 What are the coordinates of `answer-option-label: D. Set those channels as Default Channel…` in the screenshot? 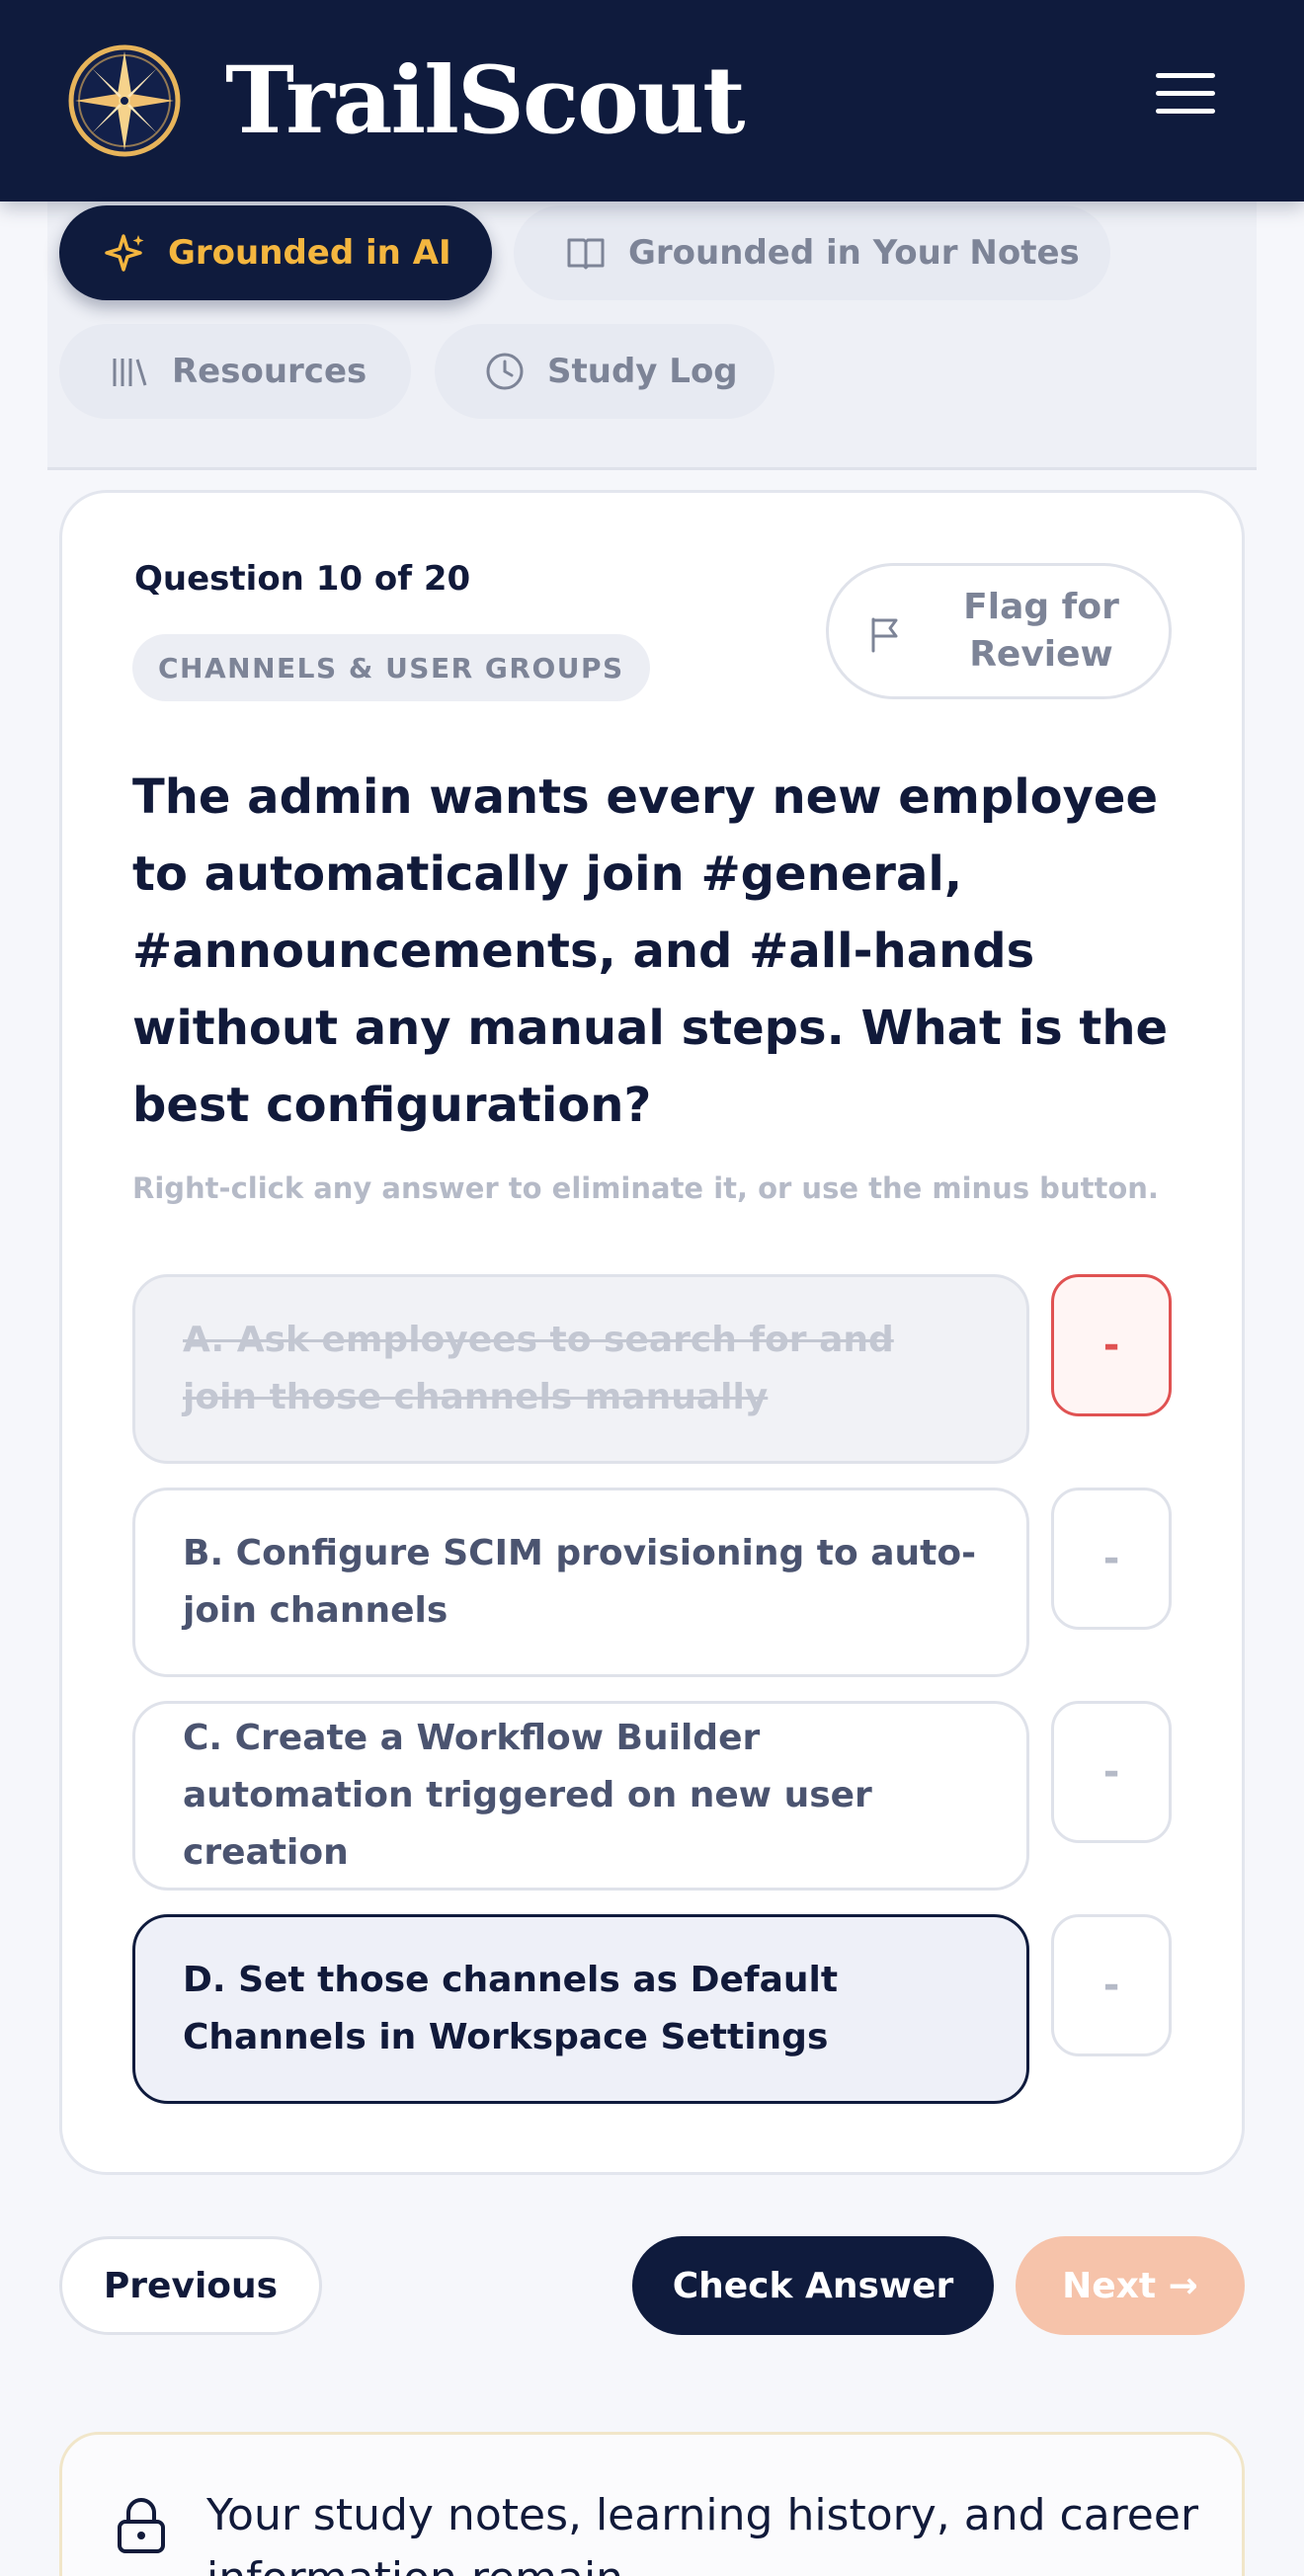 It's located at (511, 2008).